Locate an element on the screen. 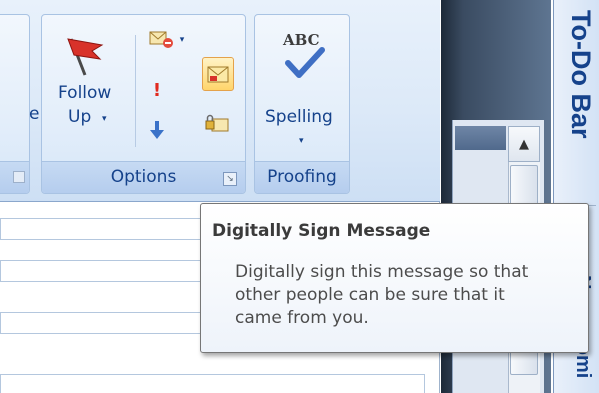 The width and height of the screenshot is (599, 393). checkmark-icon is located at coordinates (305, 62).